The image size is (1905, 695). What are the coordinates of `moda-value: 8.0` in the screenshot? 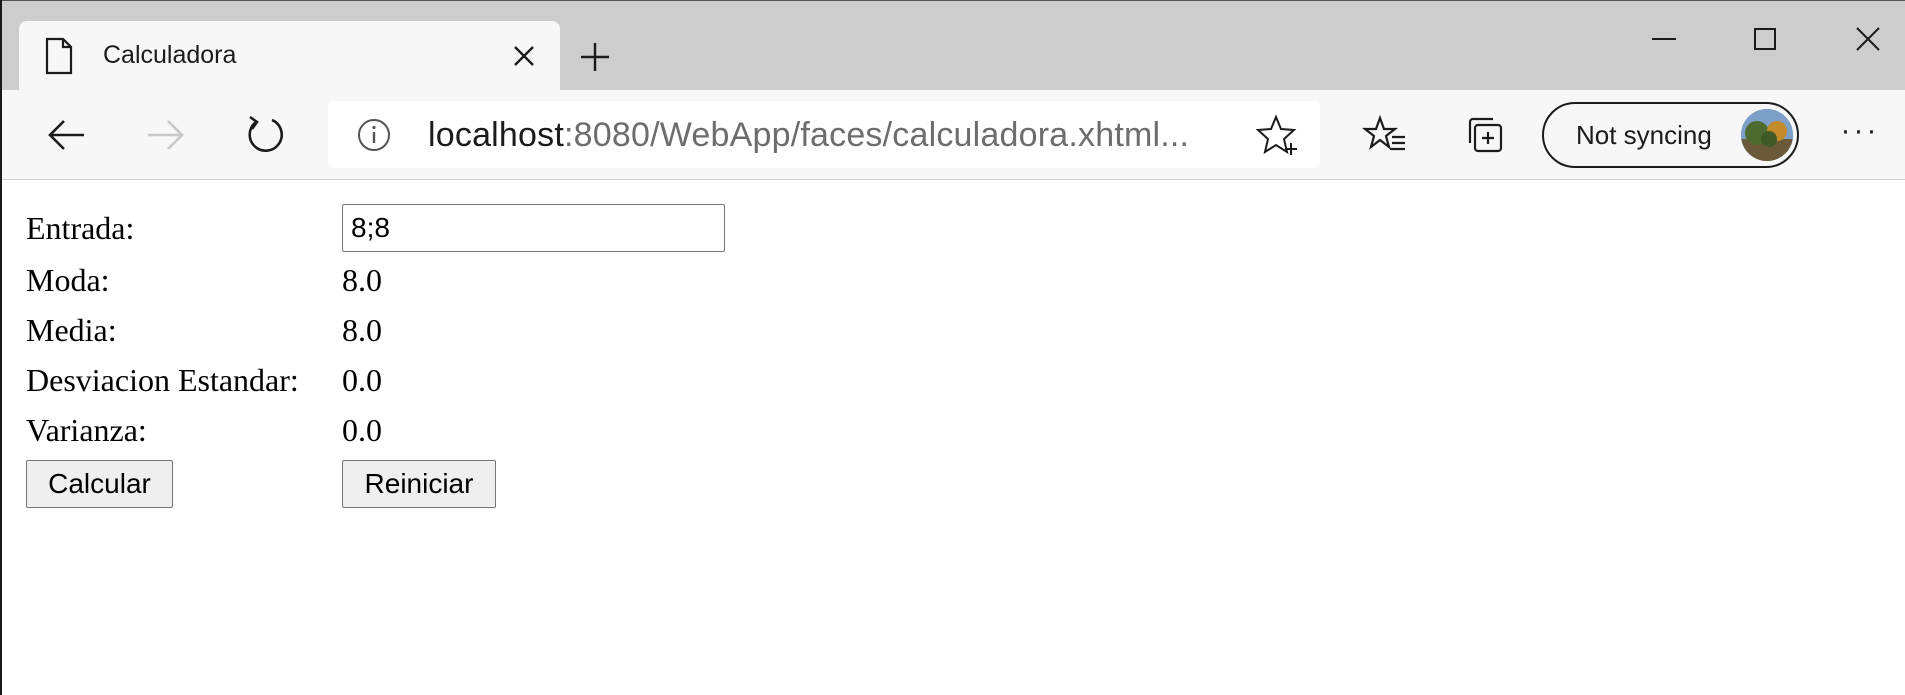 It's located at (362, 280).